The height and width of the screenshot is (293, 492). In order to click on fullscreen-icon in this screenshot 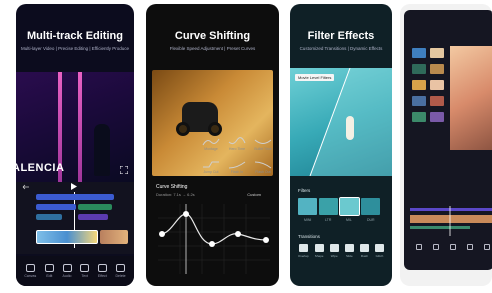, I will do `click(124, 170)`.